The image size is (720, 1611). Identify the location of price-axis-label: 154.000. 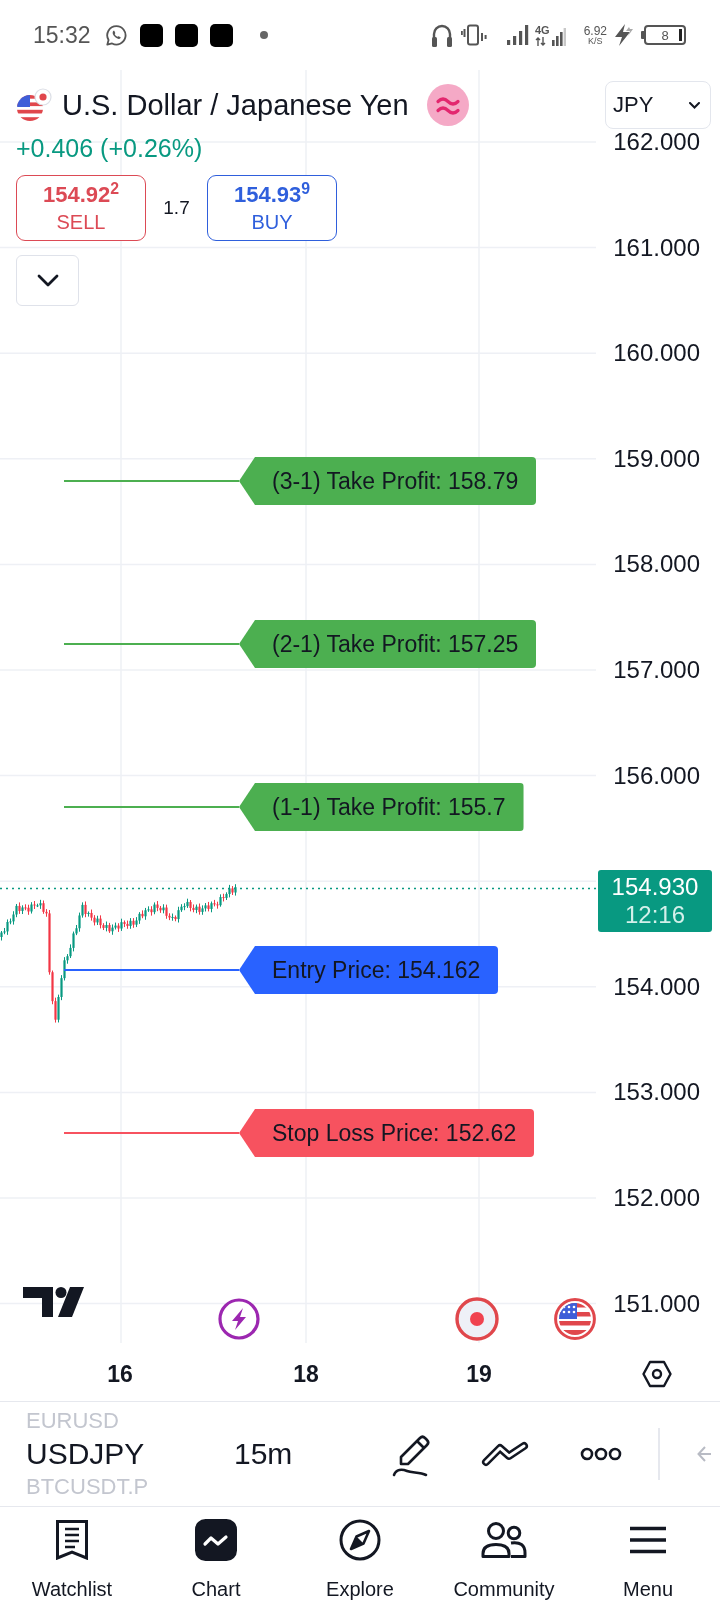
(656, 986).